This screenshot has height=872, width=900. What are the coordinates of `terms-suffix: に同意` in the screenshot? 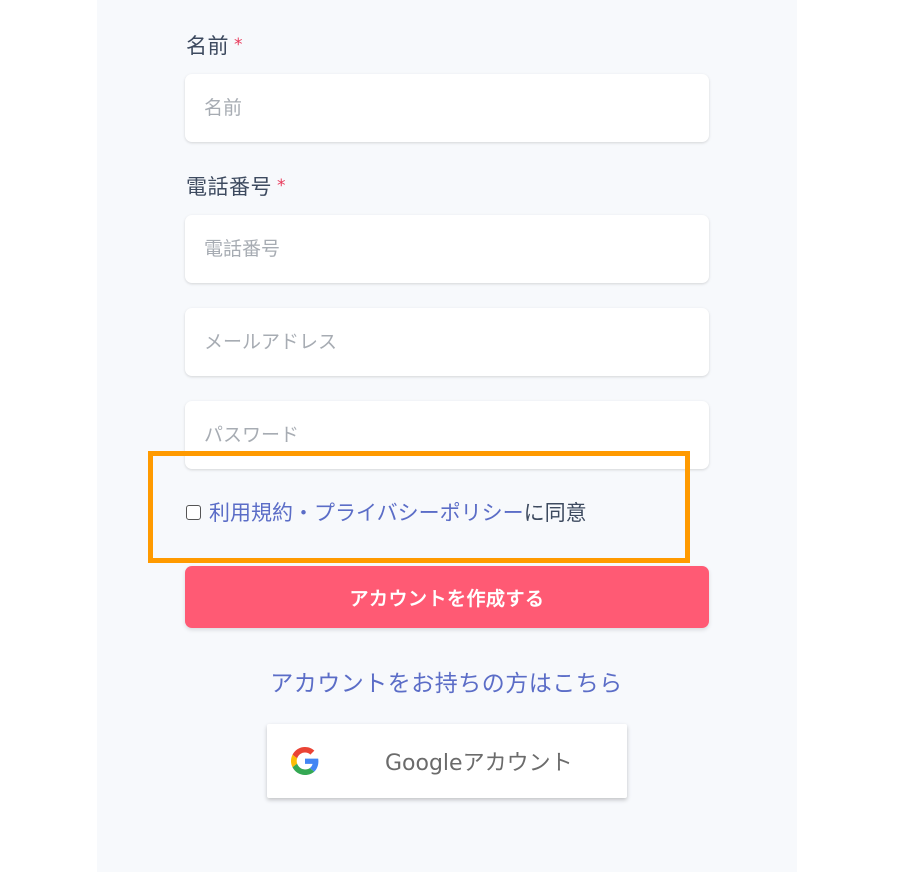 It's located at (555, 513).